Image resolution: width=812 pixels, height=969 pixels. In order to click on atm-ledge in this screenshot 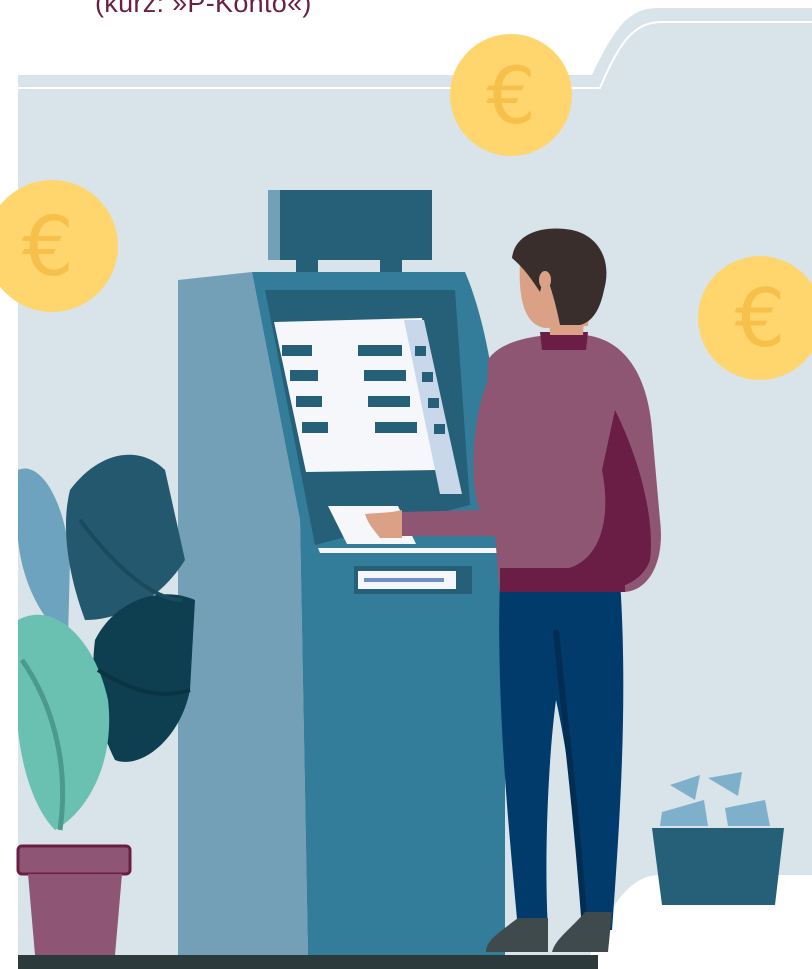, I will do `click(411, 550)`.